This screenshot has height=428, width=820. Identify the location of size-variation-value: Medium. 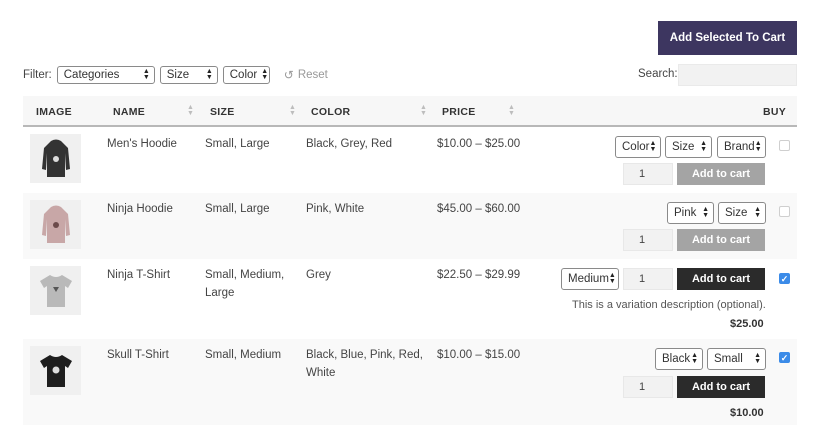
(588, 279).